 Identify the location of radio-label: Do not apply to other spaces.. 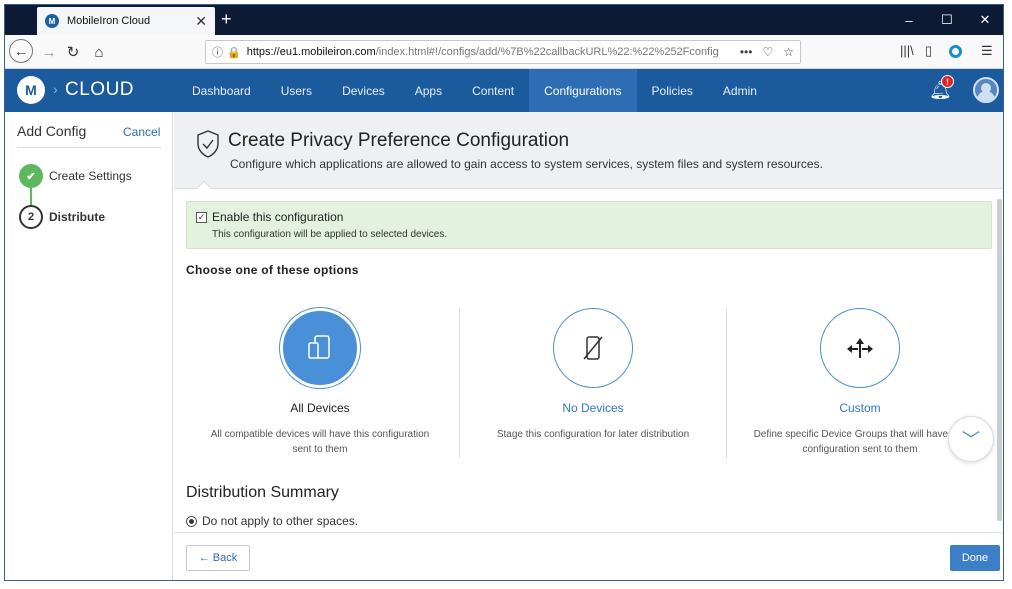
(280, 521).